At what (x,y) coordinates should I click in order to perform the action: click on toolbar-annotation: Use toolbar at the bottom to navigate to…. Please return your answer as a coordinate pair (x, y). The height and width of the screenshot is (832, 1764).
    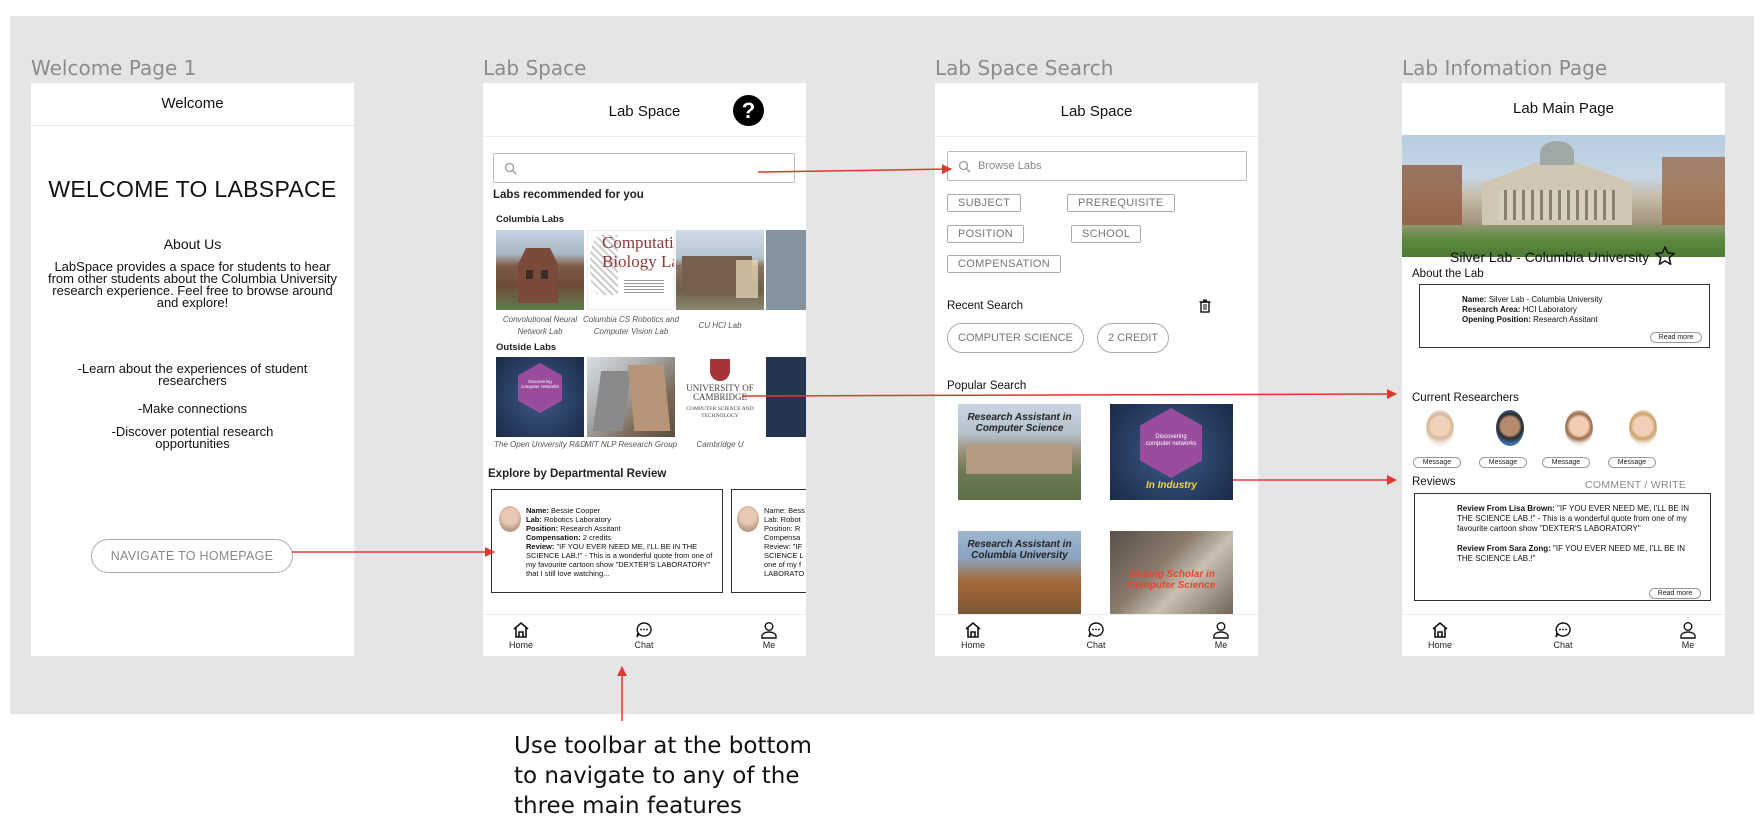
    Looking at the image, I should click on (663, 776).